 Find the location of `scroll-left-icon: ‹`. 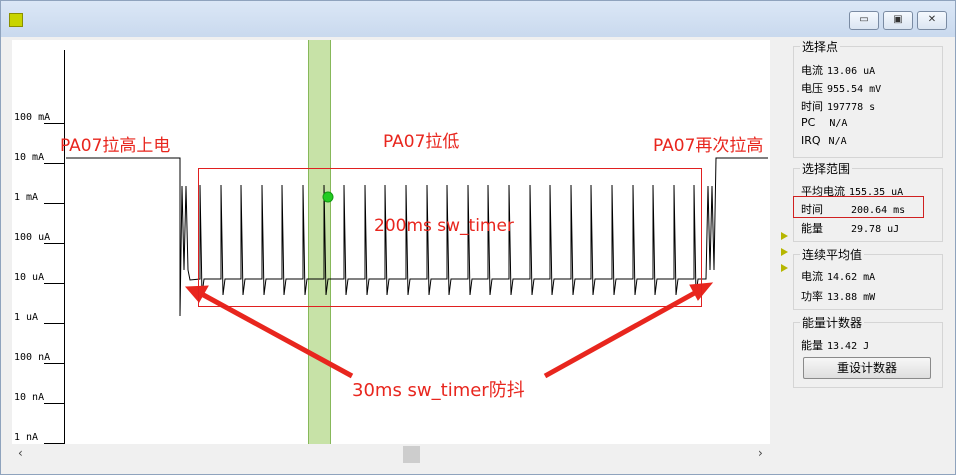

scroll-left-icon: ‹ is located at coordinates (20, 453).